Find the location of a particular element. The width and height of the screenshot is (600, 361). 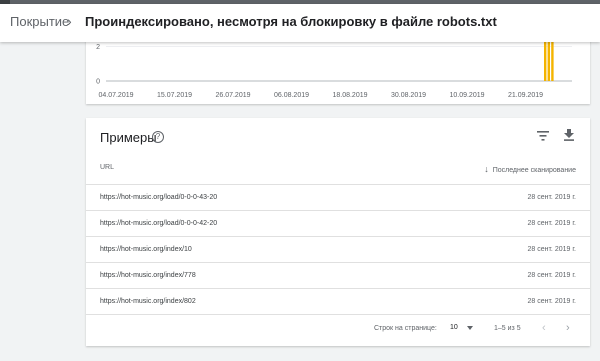

column-header-last-crawled: ↓ Последнее сканирование is located at coordinates (530, 169).